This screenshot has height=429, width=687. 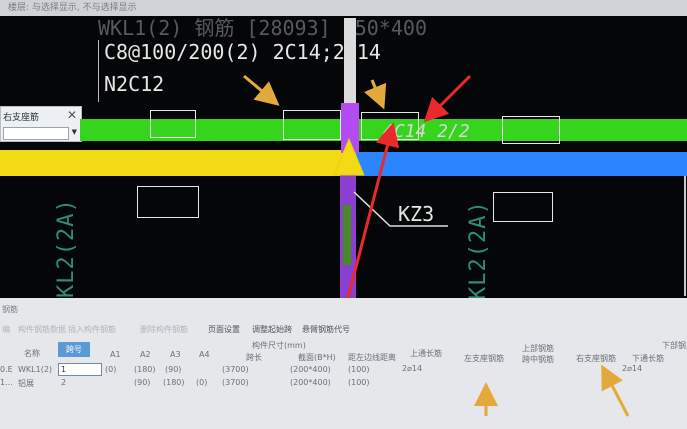 What do you see at coordinates (552, 390) in the screenshot?
I see `header-arrows` at bounding box center [552, 390].